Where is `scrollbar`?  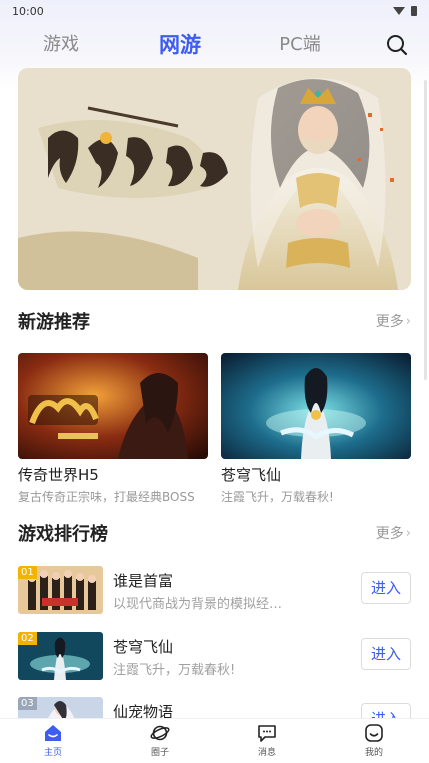 scrollbar is located at coordinates (425, 230).